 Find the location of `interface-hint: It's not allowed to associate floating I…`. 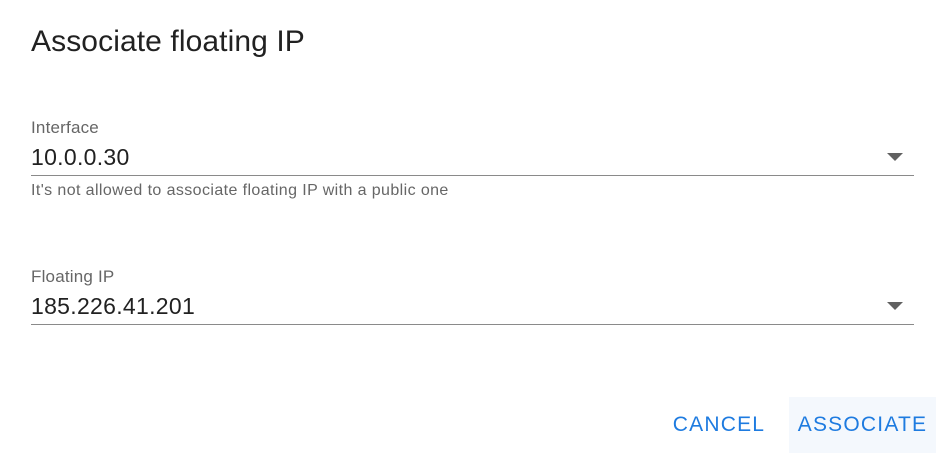

interface-hint: It's not allowed to associate floating I… is located at coordinates (240, 190).